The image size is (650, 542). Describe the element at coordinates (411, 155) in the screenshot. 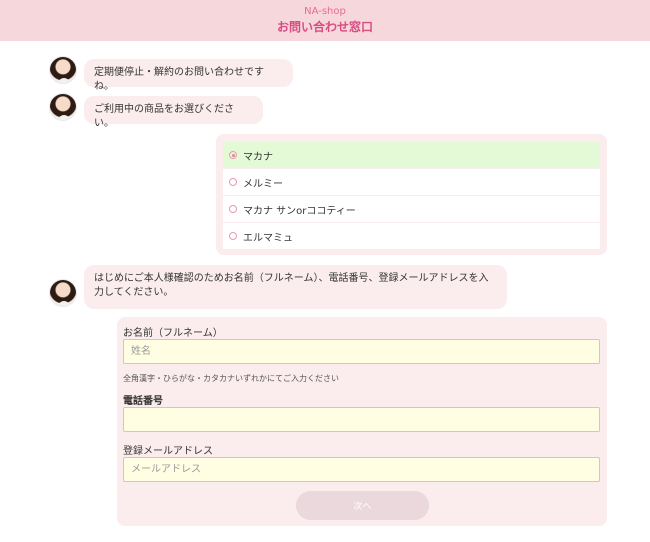

I see `product-option-makana: マカナ` at that location.